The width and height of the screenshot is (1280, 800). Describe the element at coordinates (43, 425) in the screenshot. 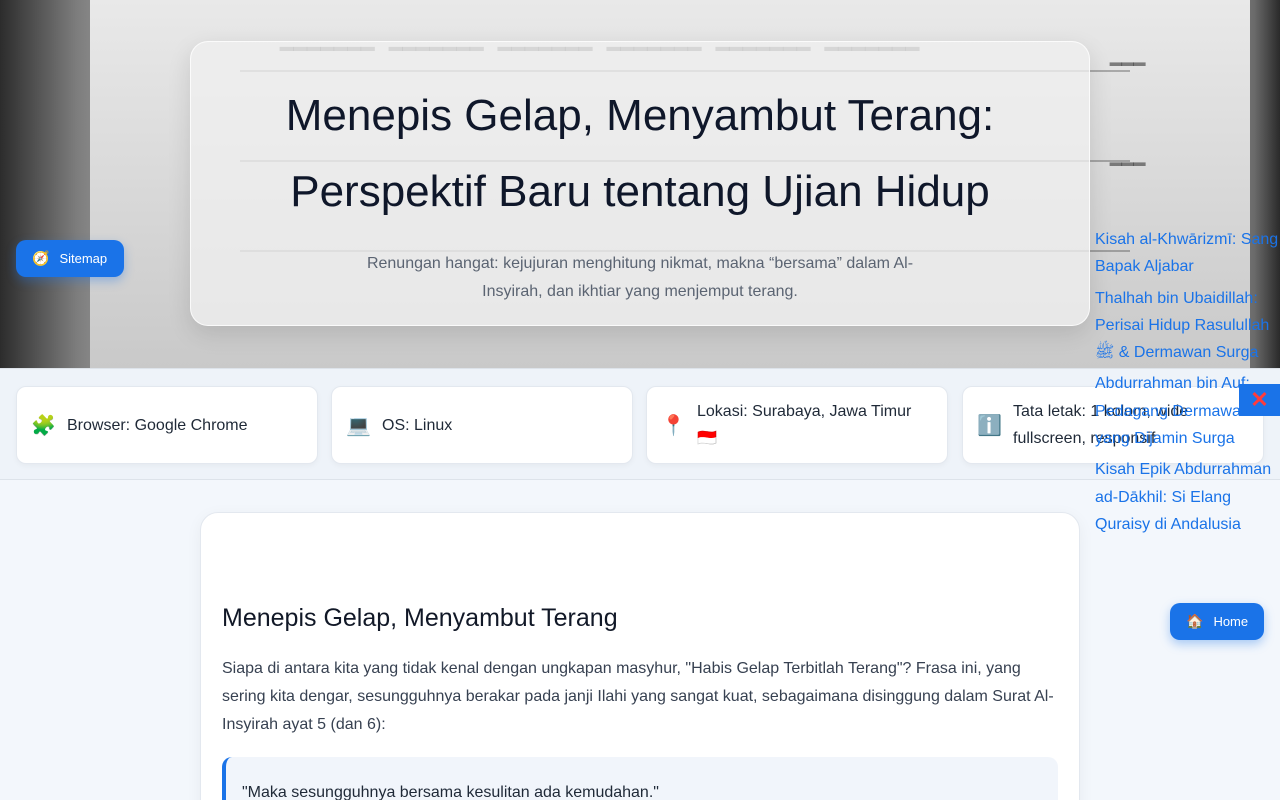

I see `puzzle-icon: 🧩` at that location.